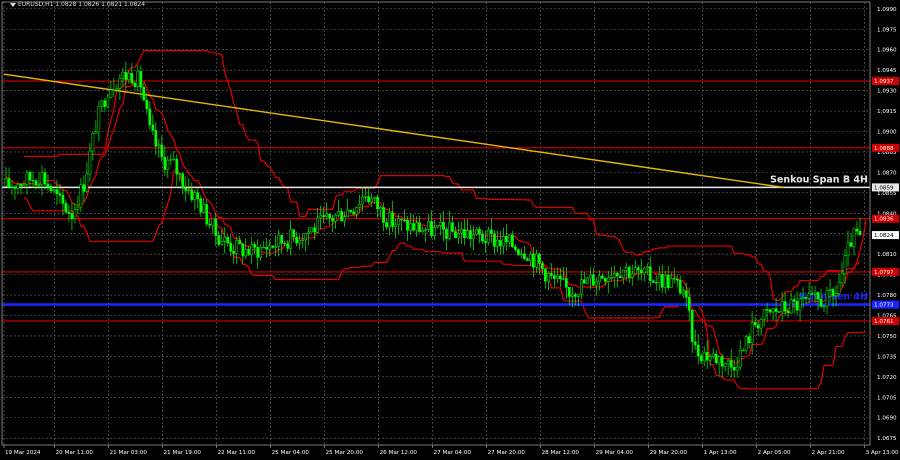 This screenshot has width=900, height=460. Describe the element at coordinates (720, 453) in the screenshot. I see `time-tick-label: 1 Apr 13:00` at that location.